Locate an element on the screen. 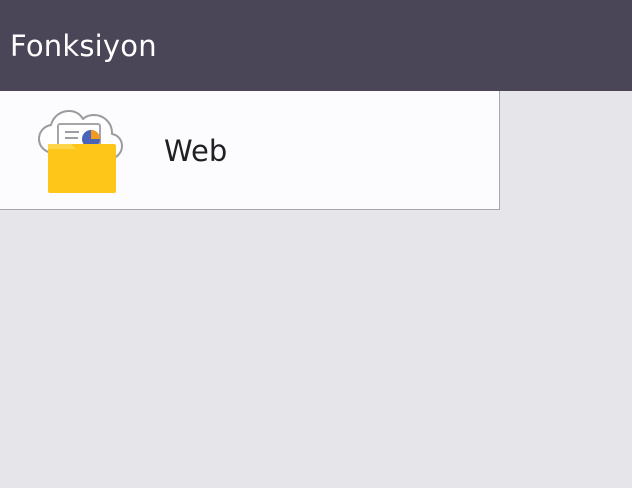  page-title: Fonksiyon is located at coordinates (83, 46).